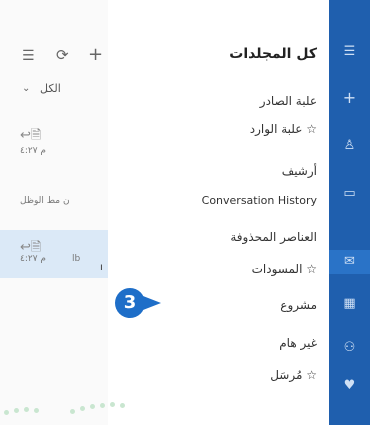  What do you see at coordinates (101, 267) in the screenshot?
I see `cursor-marker: ı` at bounding box center [101, 267].